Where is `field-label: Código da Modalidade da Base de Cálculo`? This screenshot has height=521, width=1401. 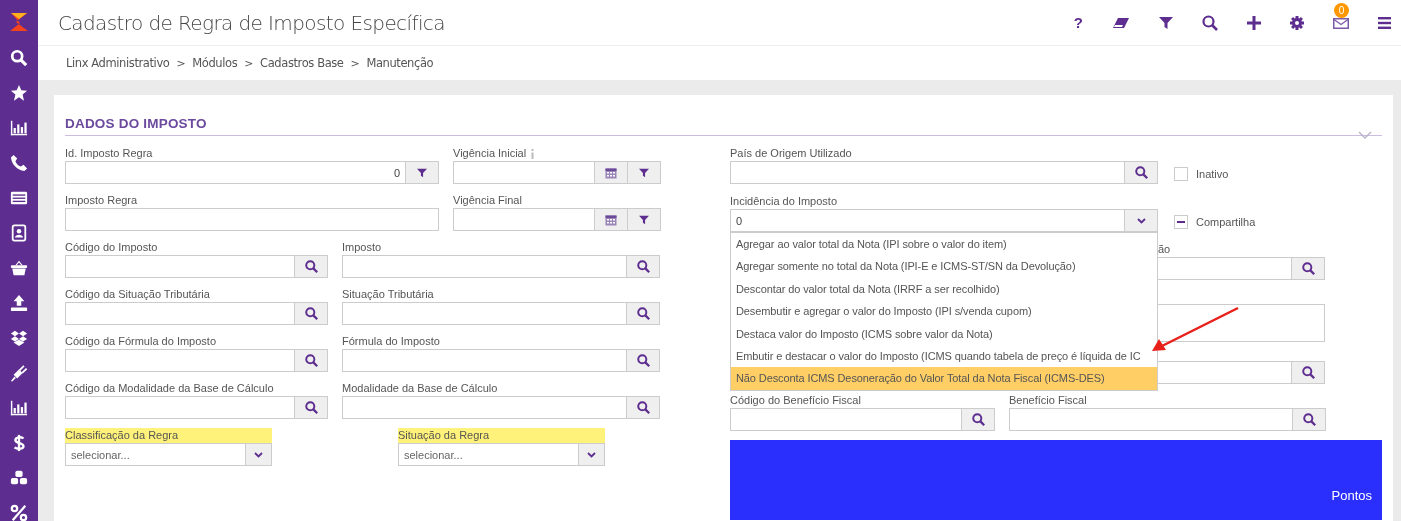 field-label: Código da Modalidade da Base de Cálculo is located at coordinates (169, 388).